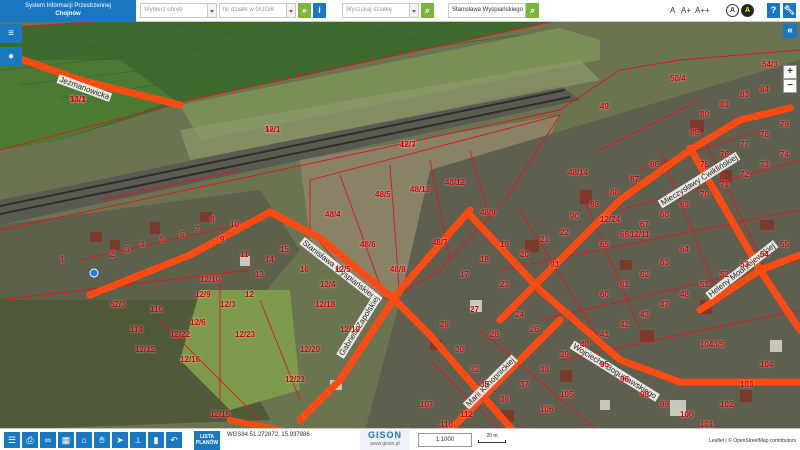 This screenshot has width=800, height=450. What do you see at coordinates (12, 440) in the screenshot?
I see `menu-icon: ☰` at bounding box center [12, 440].